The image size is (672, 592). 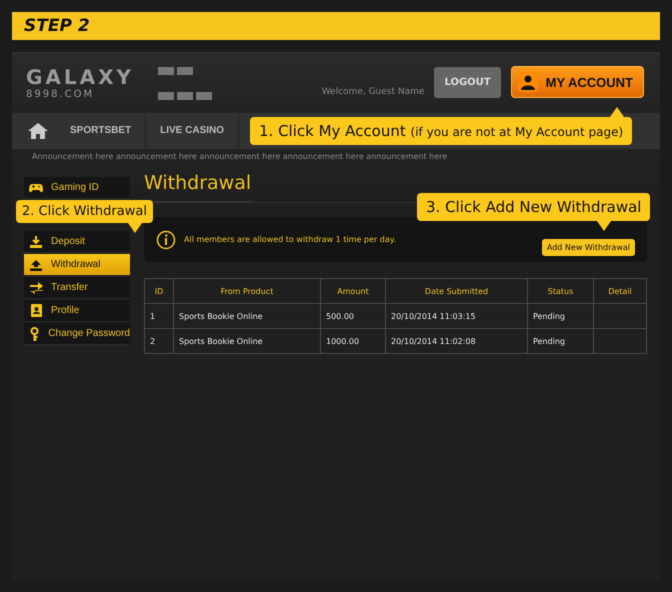 I want to click on add-new-withdrawal-button: Add New Withdrawal, so click(x=588, y=247).